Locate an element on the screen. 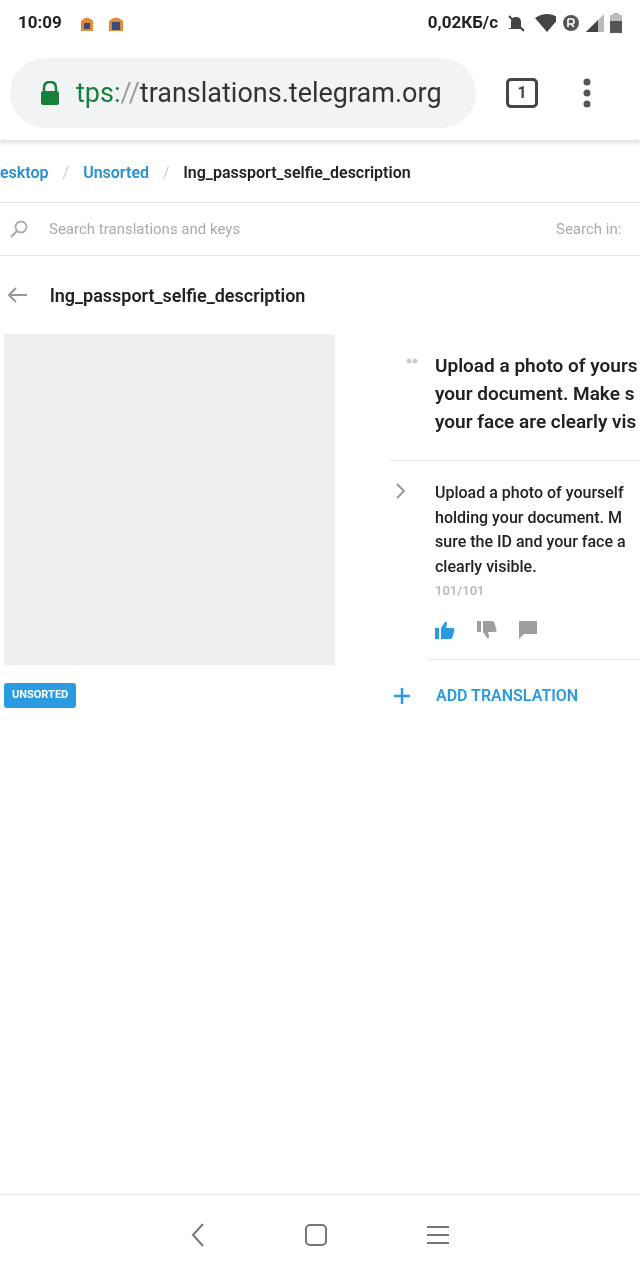 This screenshot has width=640, height=1280. character-count: 101/101 is located at coordinates (460, 591).